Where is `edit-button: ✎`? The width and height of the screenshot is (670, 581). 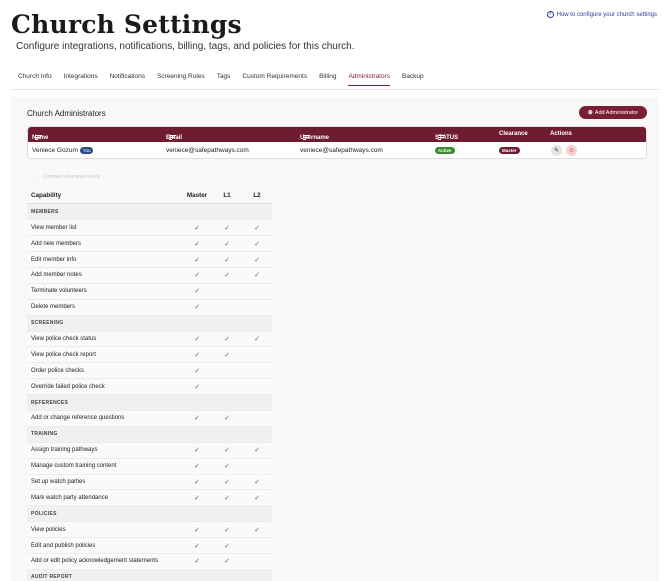 edit-button: ✎ is located at coordinates (556, 150).